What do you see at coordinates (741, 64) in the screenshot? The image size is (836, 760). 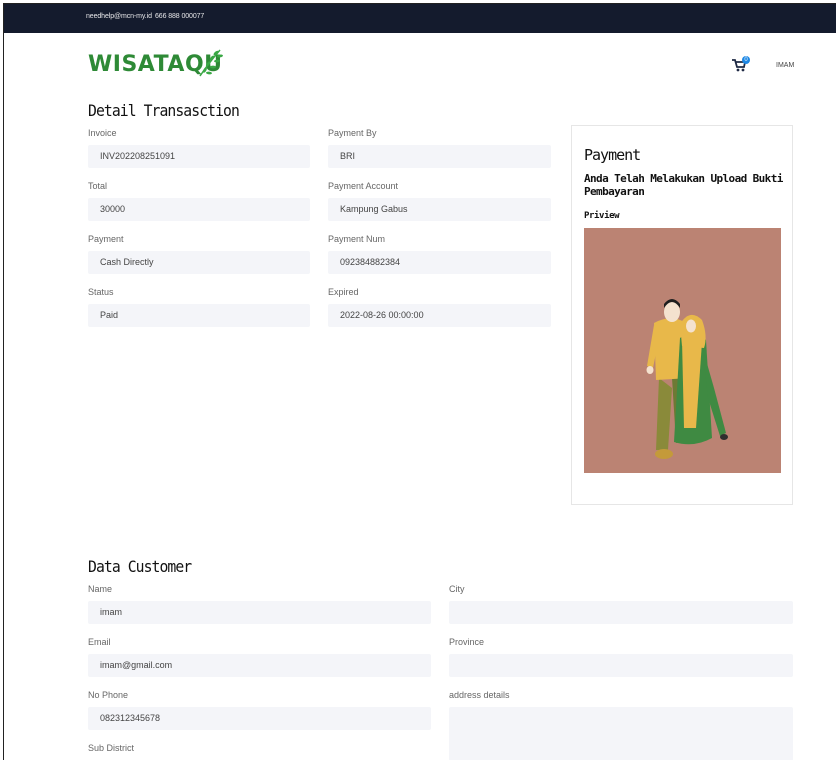 I see `cart-button: 0` at bounding box center [741, 64].